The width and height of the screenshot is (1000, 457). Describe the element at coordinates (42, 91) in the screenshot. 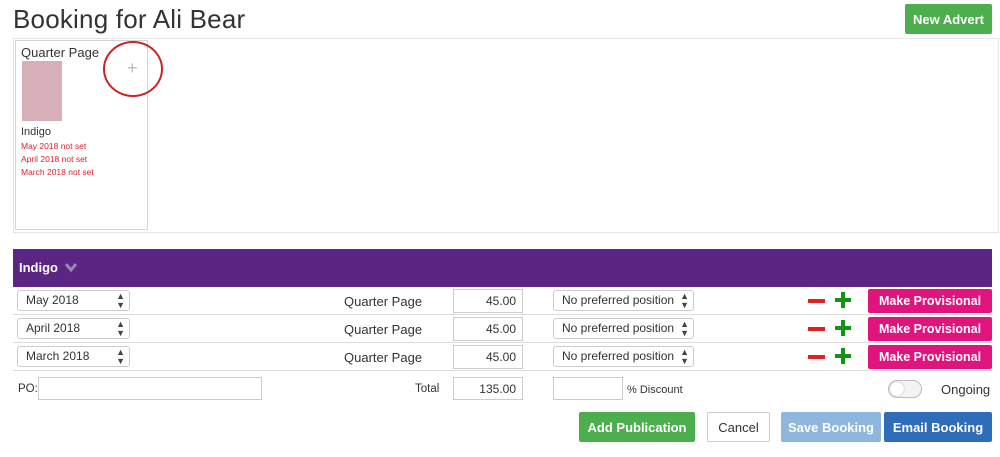

I see `advert-thumbnail` at that location.